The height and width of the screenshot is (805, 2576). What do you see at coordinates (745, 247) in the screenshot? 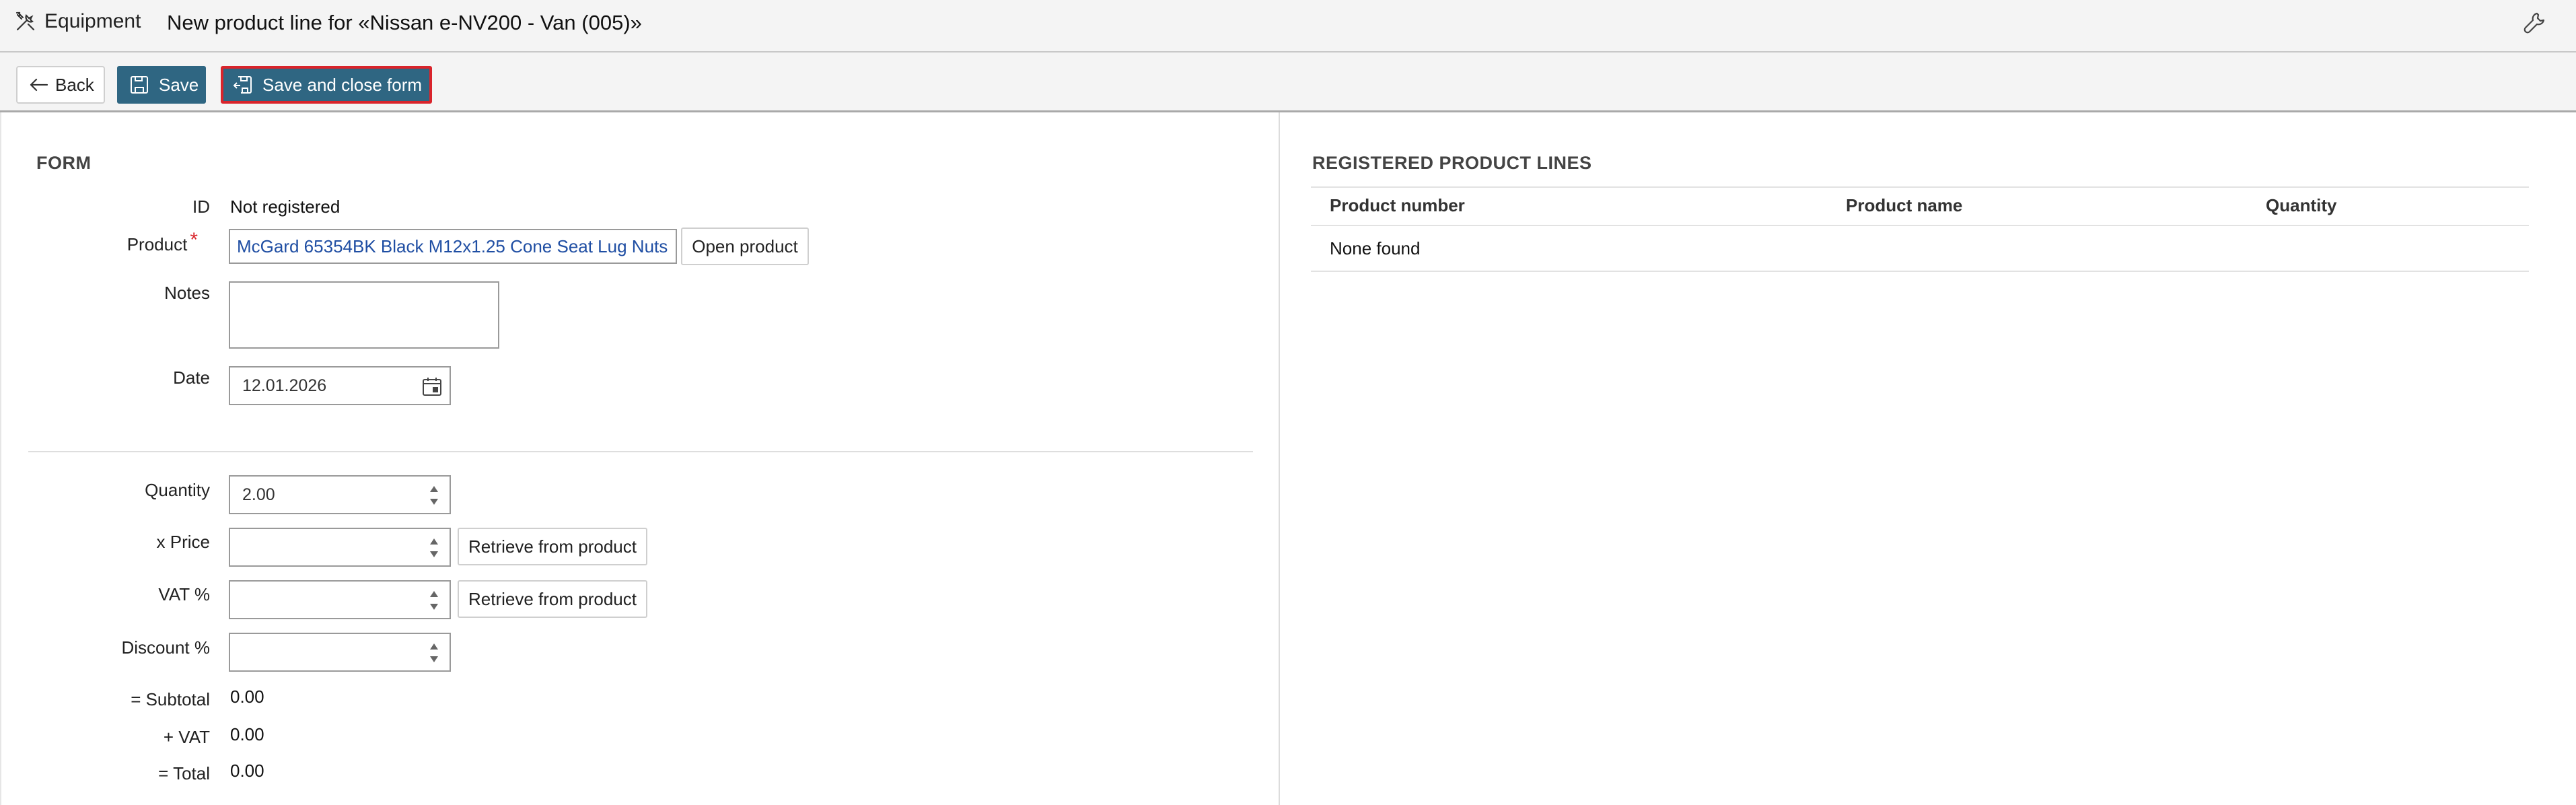
I see `open-product-button: Open product` at bounding box center [745, 247].